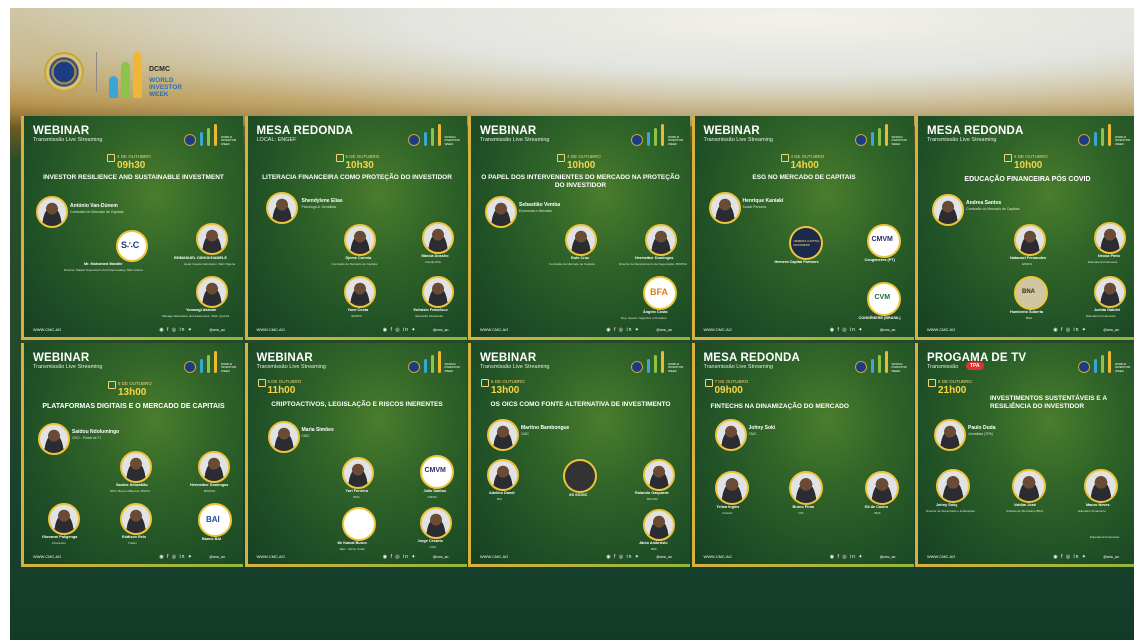 This screenshot has width=1136, height=640. I want to click on panelist-name: Natanael Fernandes, so click(1028, 258).